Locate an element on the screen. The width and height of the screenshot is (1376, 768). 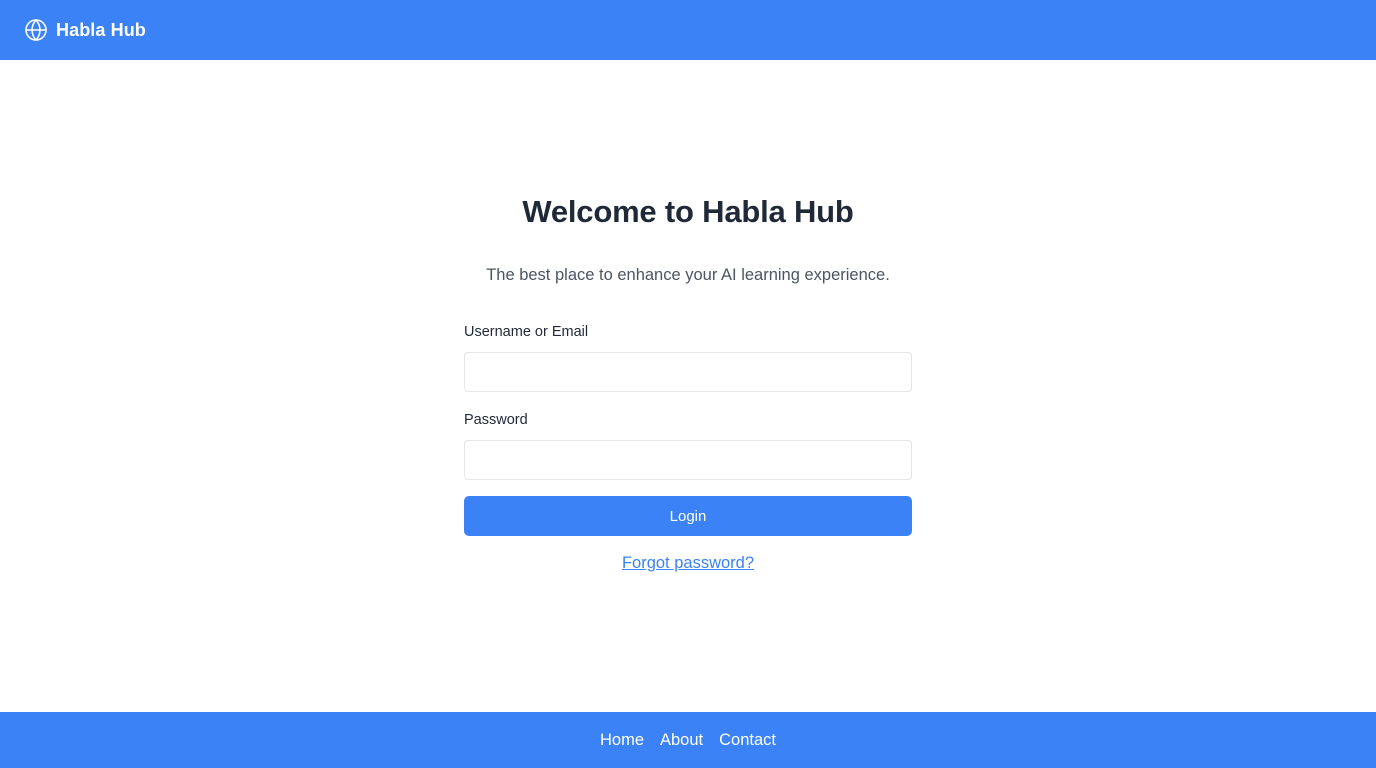
footer: Home About Contact is located at coordinates (688, 740).